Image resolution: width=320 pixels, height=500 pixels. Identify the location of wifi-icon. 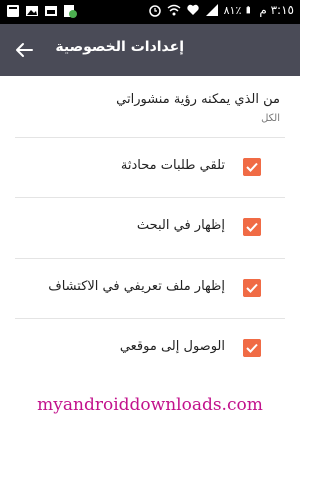
(174, 10).